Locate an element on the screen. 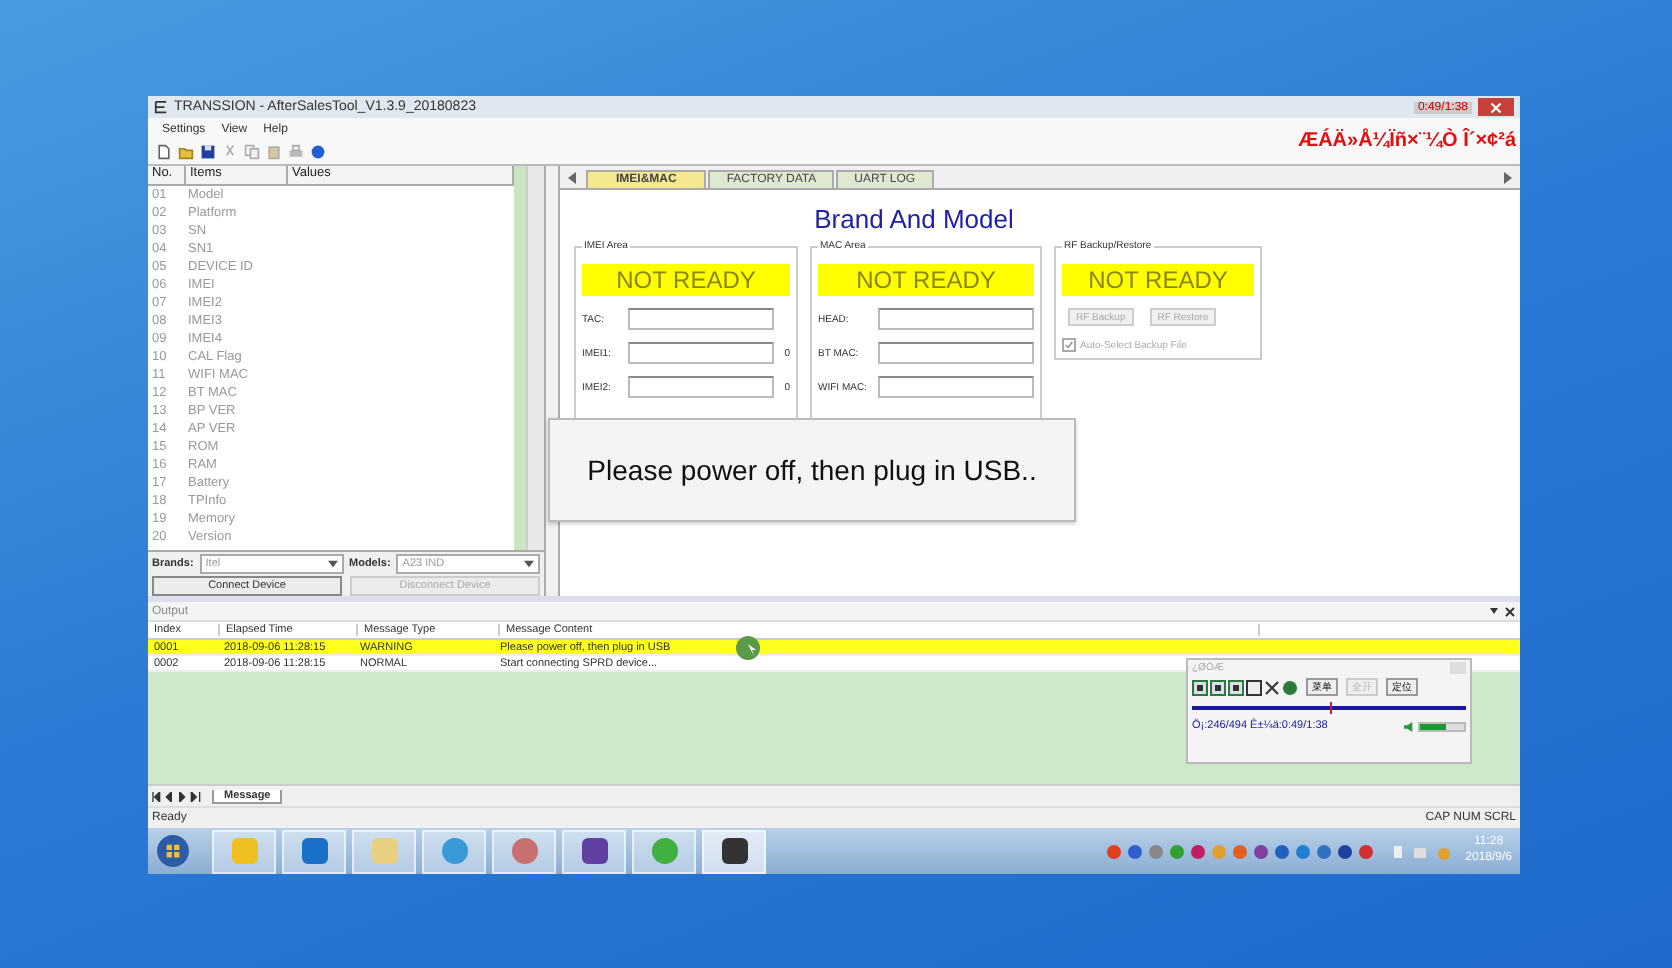  playhead-marker is located at coordinates (1330, 708).